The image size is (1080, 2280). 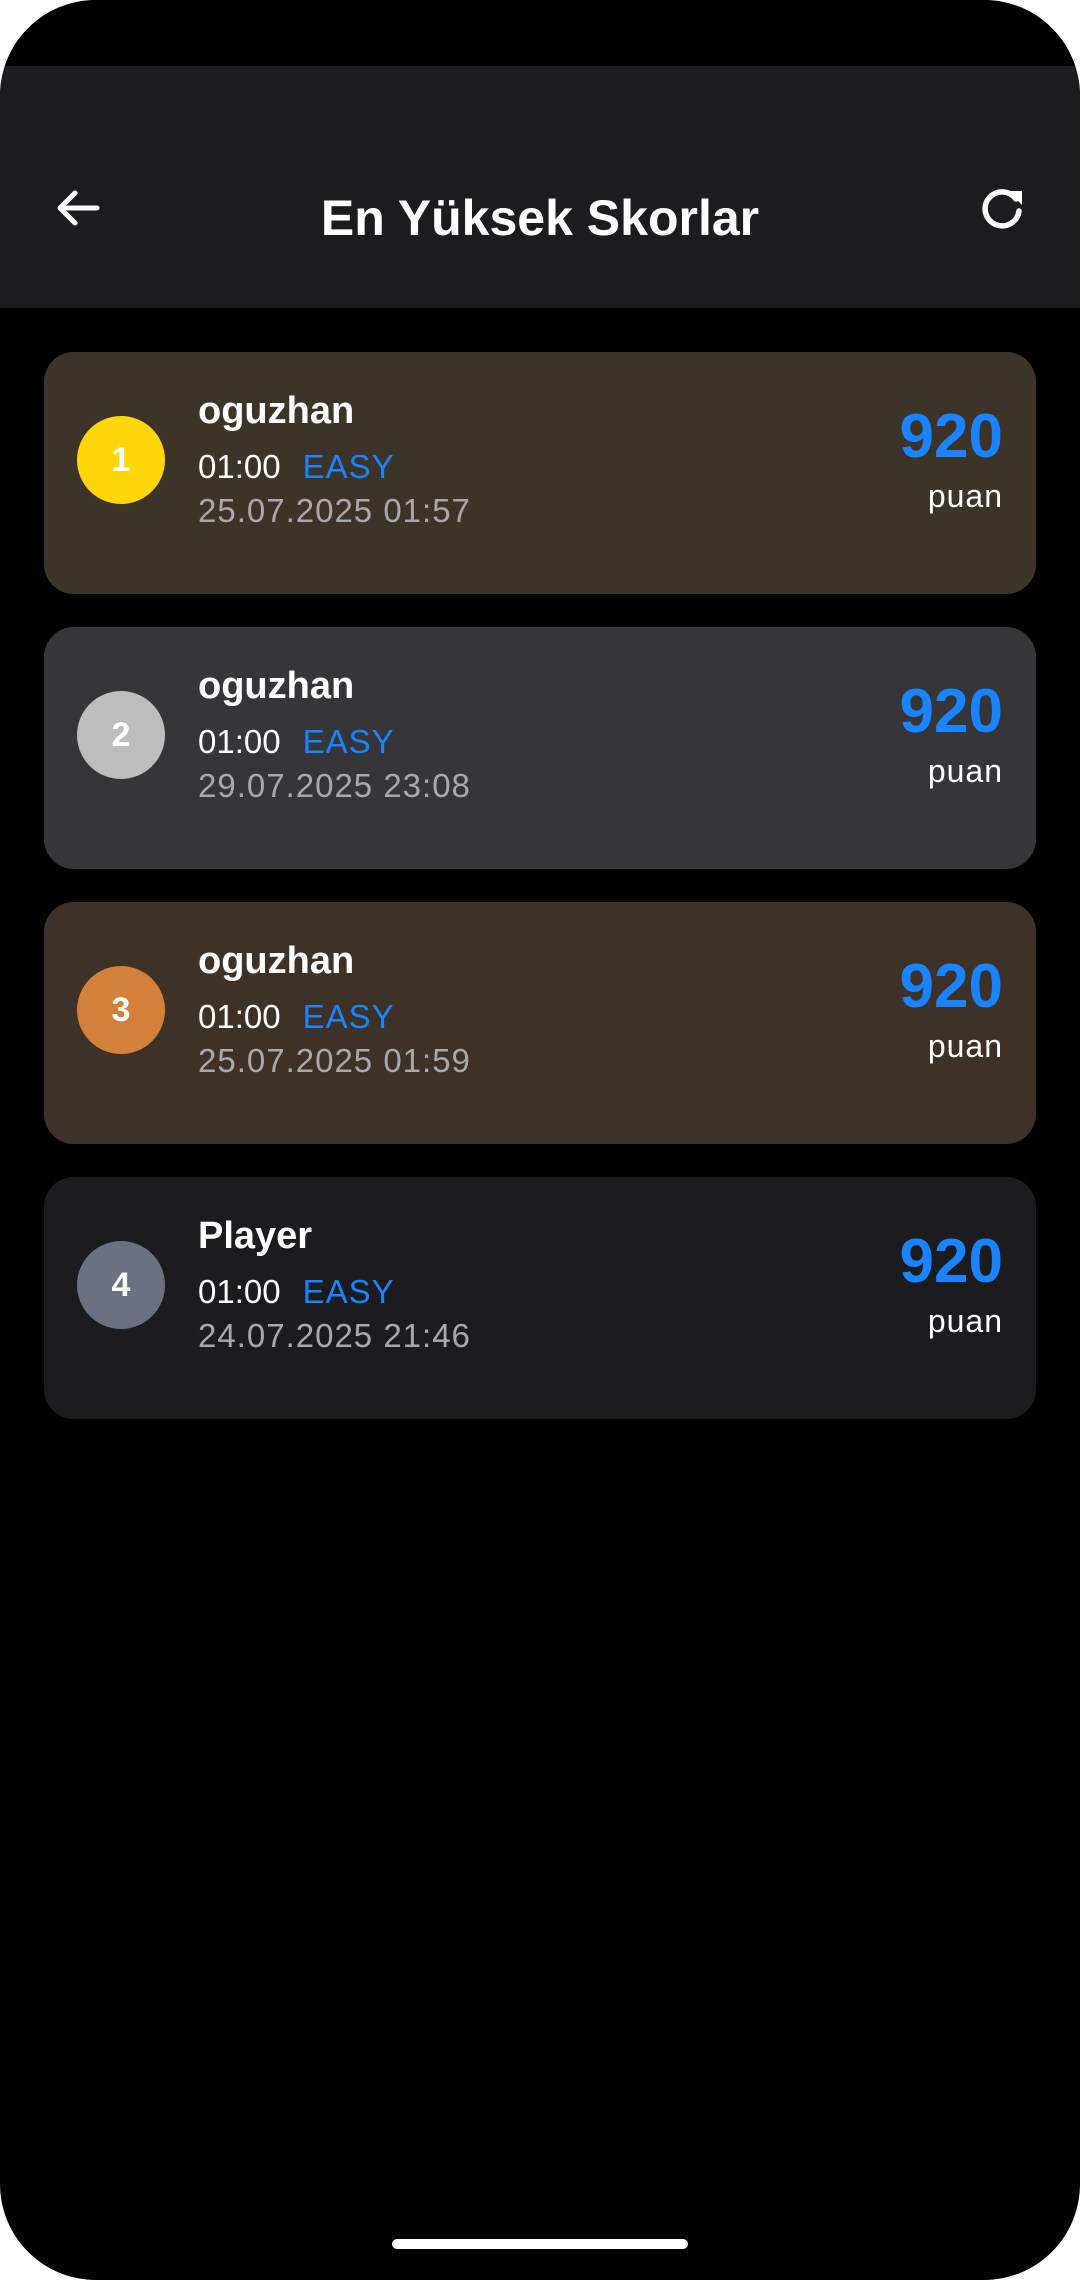 What do you see at coordinates (540, 2244) in the screenshot?
I see `home-indicator` at bounding box center [540, 2244].